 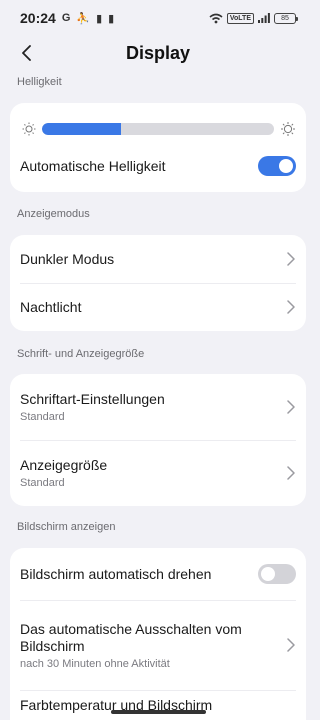 What do you see at coordinates (51, 306) in the screenshot?
I see `night-light-label: Nachtlicht` at bounding box center [51, 306].